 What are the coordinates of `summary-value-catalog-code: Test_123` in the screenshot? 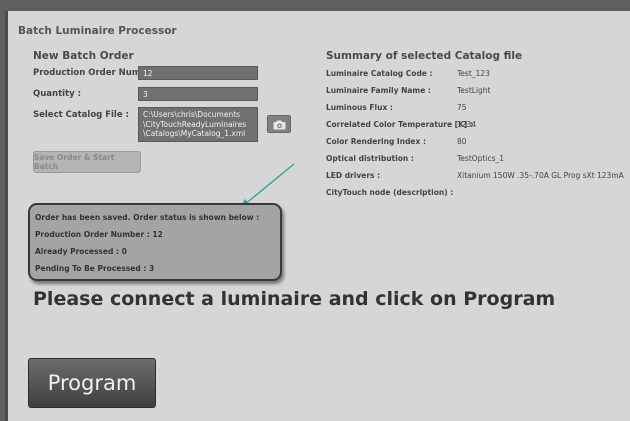 It's located at (473, 73).